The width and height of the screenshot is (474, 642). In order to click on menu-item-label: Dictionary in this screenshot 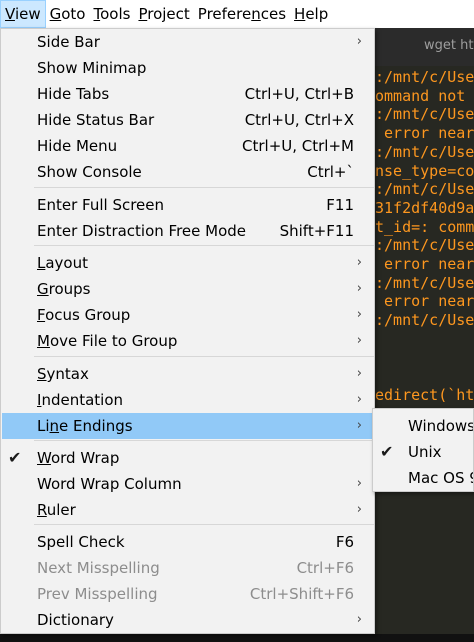, I will do `click(75, 620)`.